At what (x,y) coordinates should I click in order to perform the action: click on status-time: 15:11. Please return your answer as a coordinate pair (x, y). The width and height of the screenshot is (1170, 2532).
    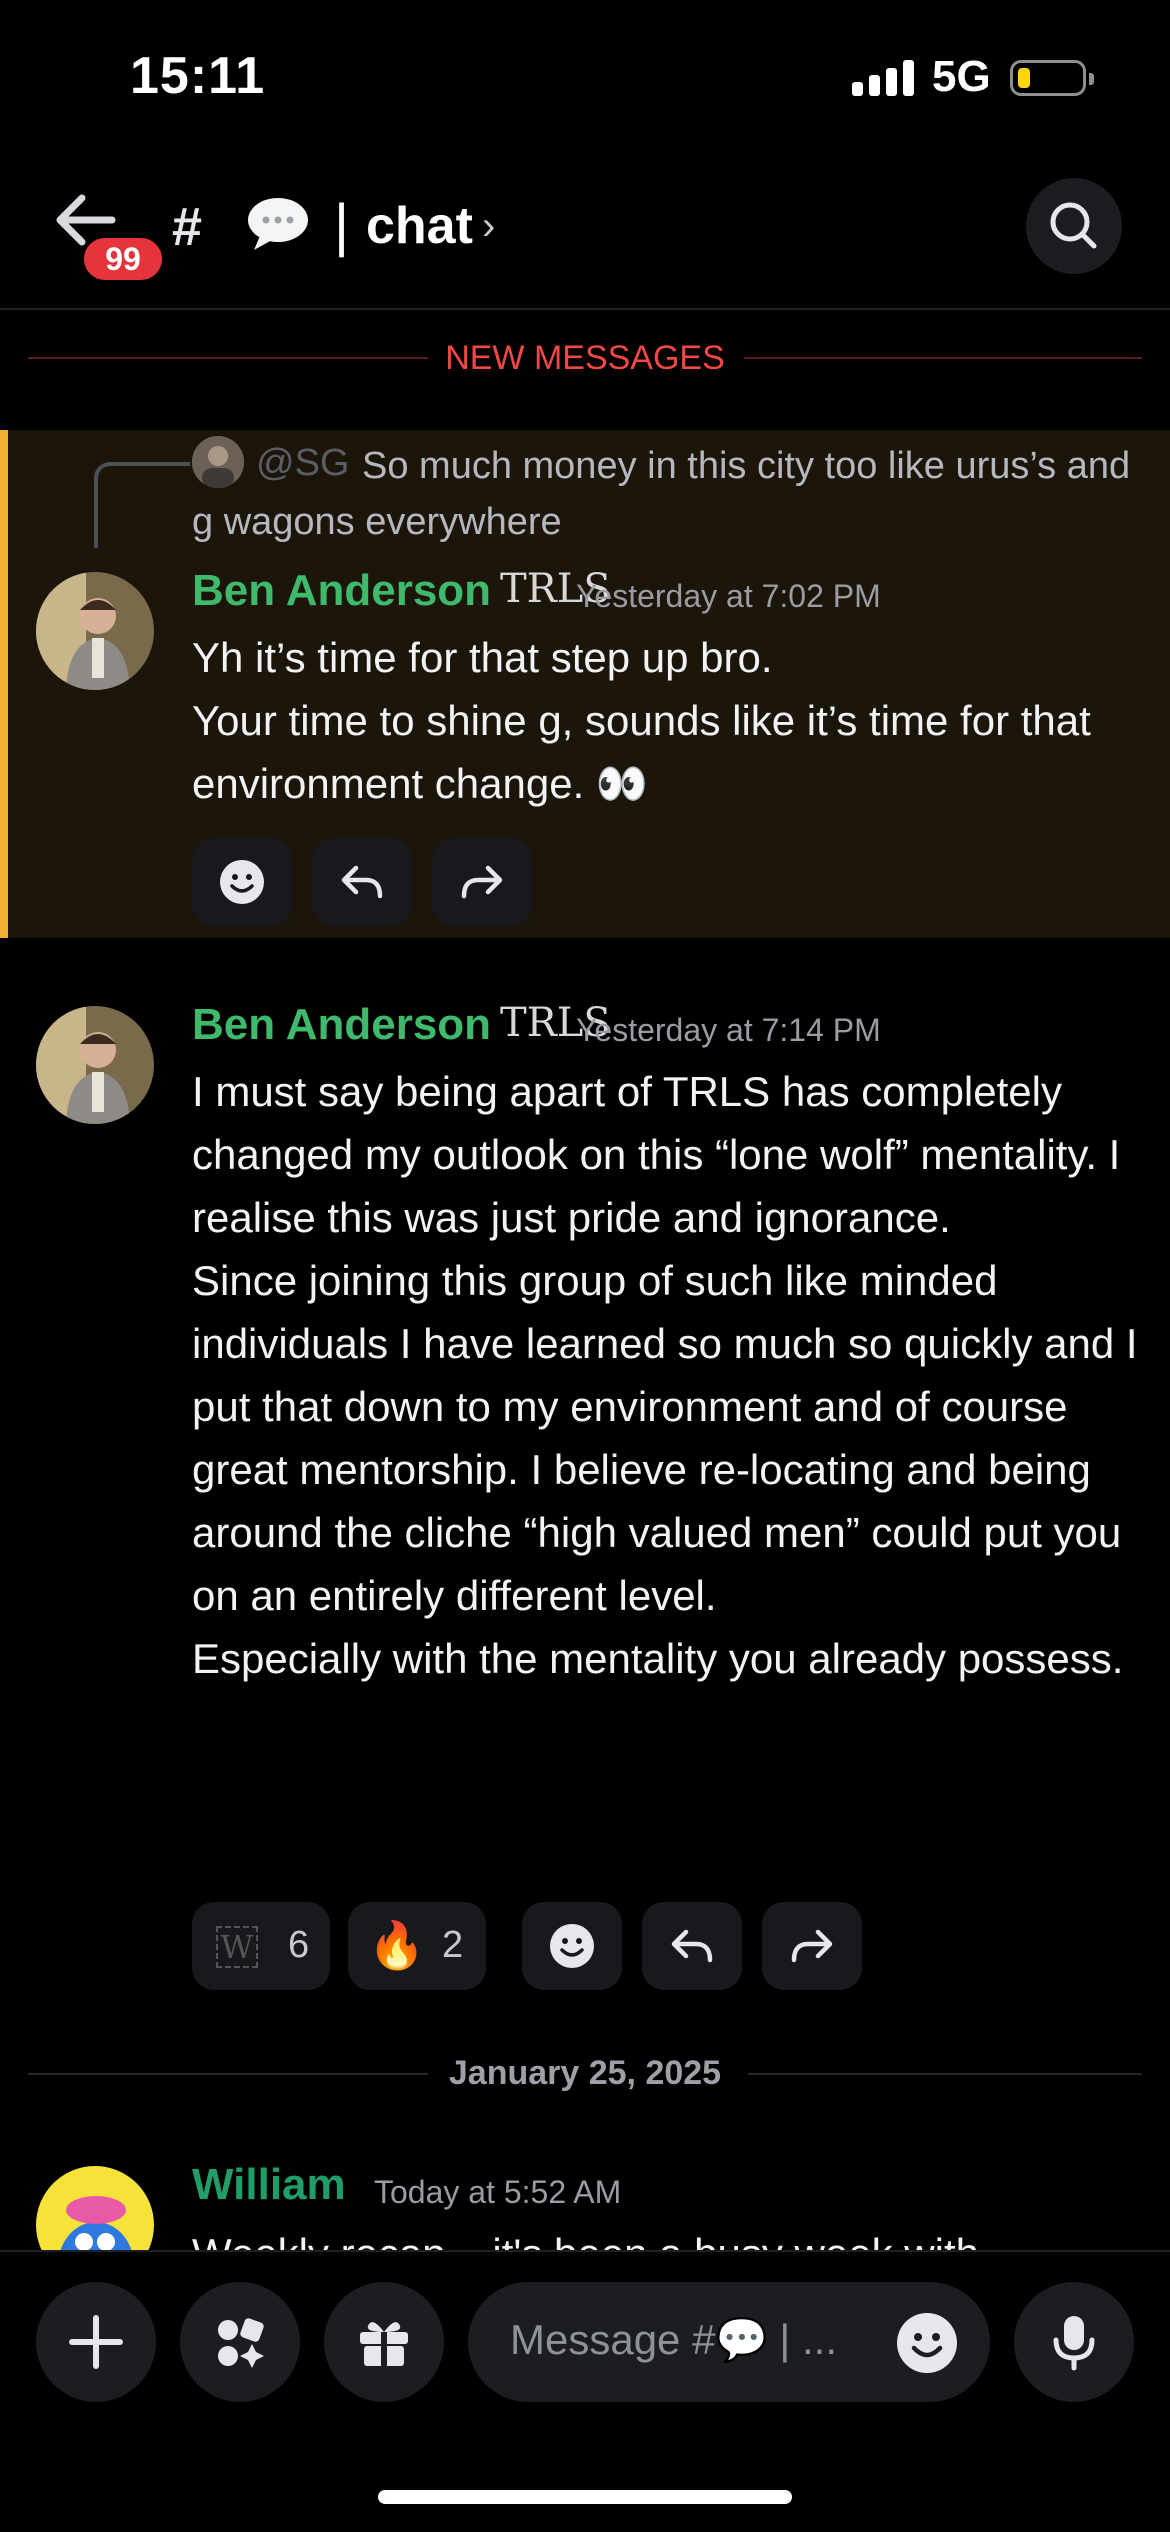
    Looking at the image, I should click on (198, 76).